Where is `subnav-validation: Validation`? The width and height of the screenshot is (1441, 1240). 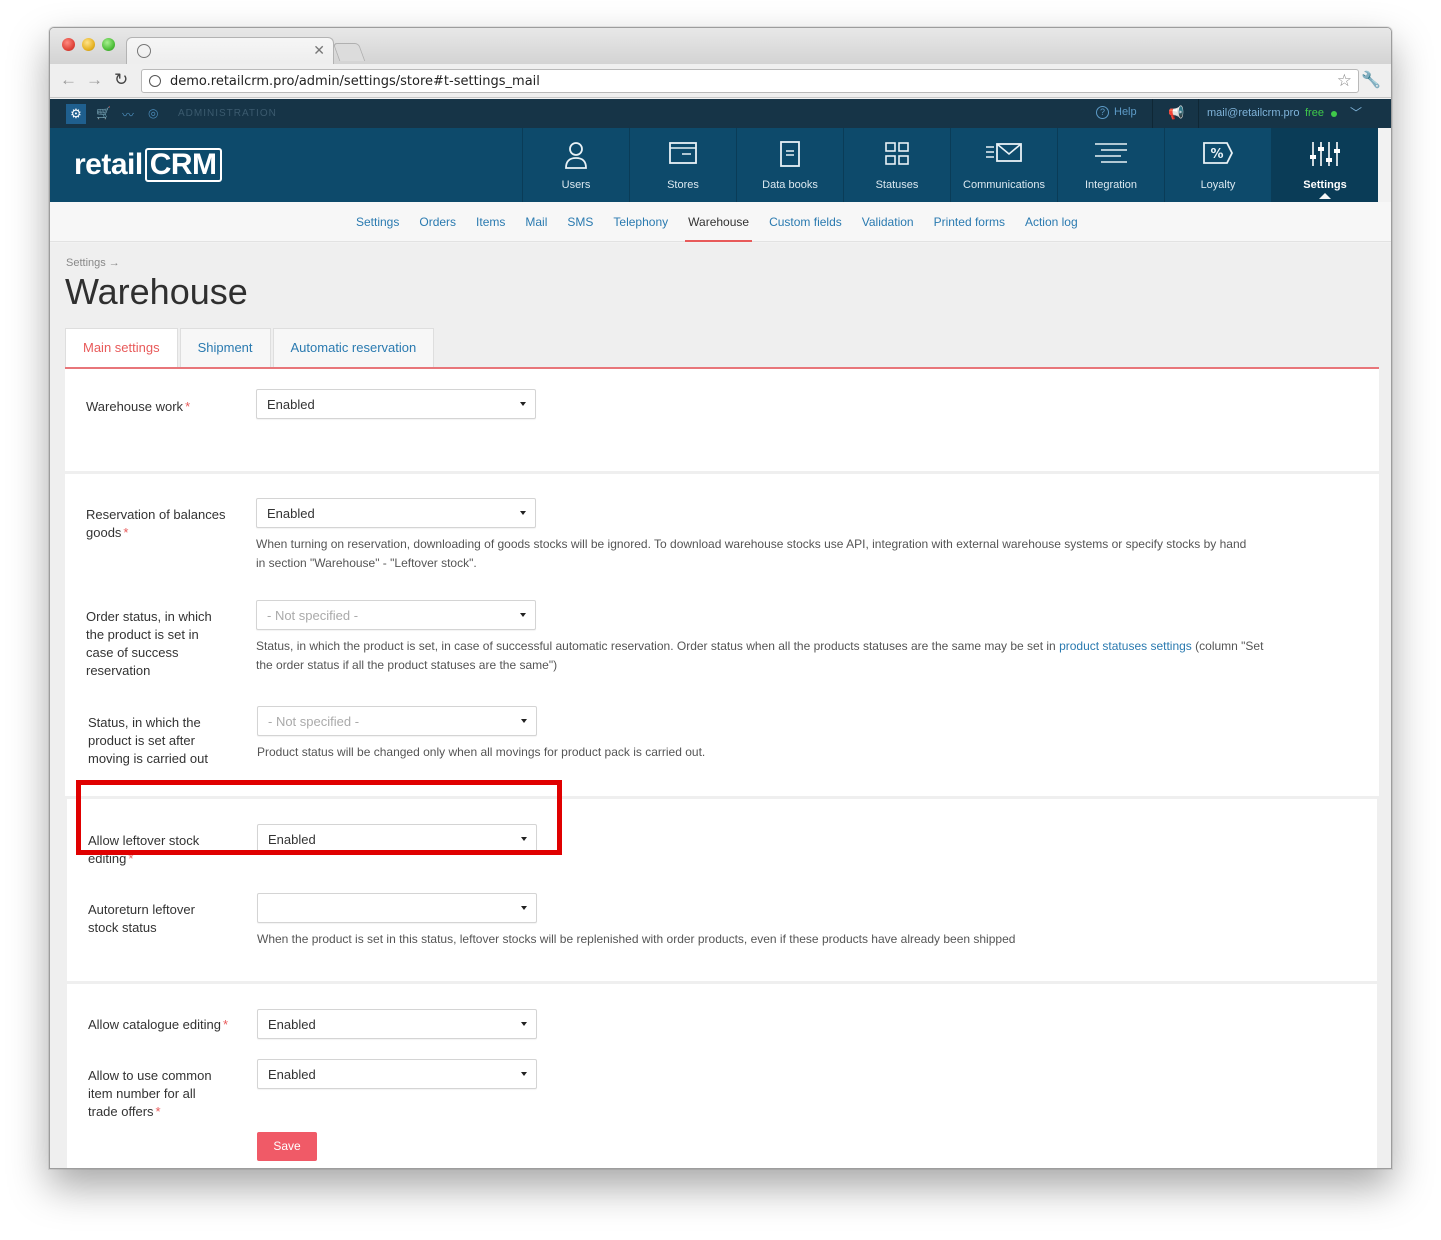 subnav-validation: Validation is located at coordinates (888, 222).